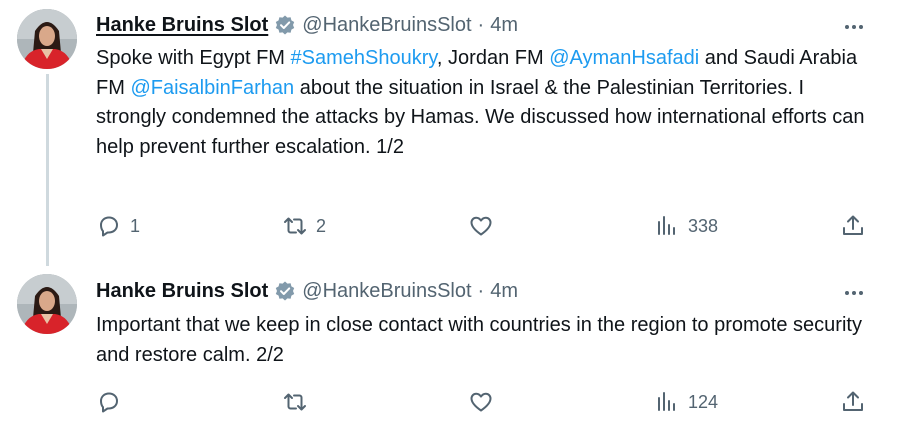 This screenshot has width=898, height=430. What do you see at coordinates (703, 225) in the screenshot?
I see `views-count: 338` at bounding box center [703, 225].